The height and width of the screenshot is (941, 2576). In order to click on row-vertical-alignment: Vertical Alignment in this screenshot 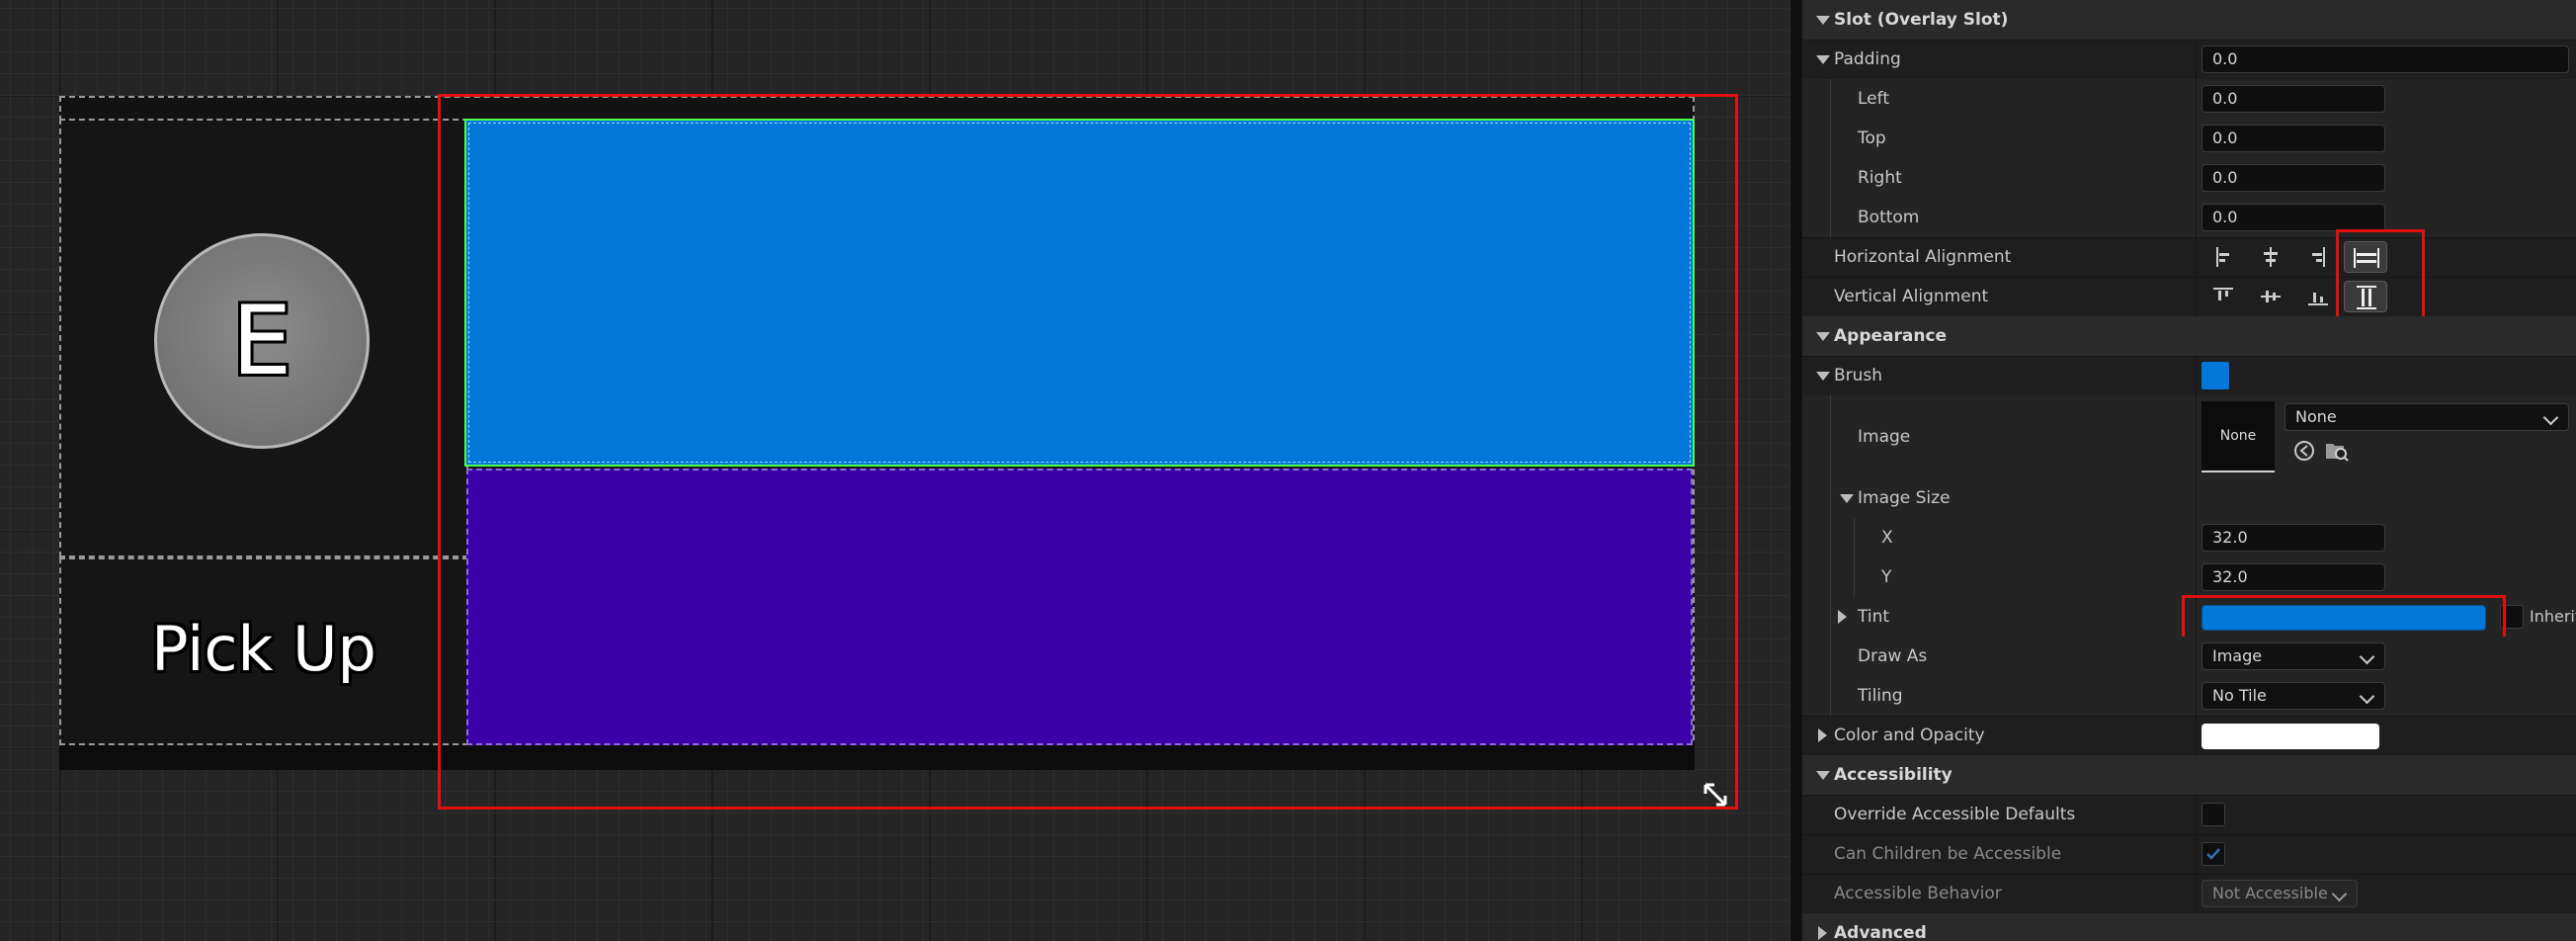, I will do `click(2189, 297)`.